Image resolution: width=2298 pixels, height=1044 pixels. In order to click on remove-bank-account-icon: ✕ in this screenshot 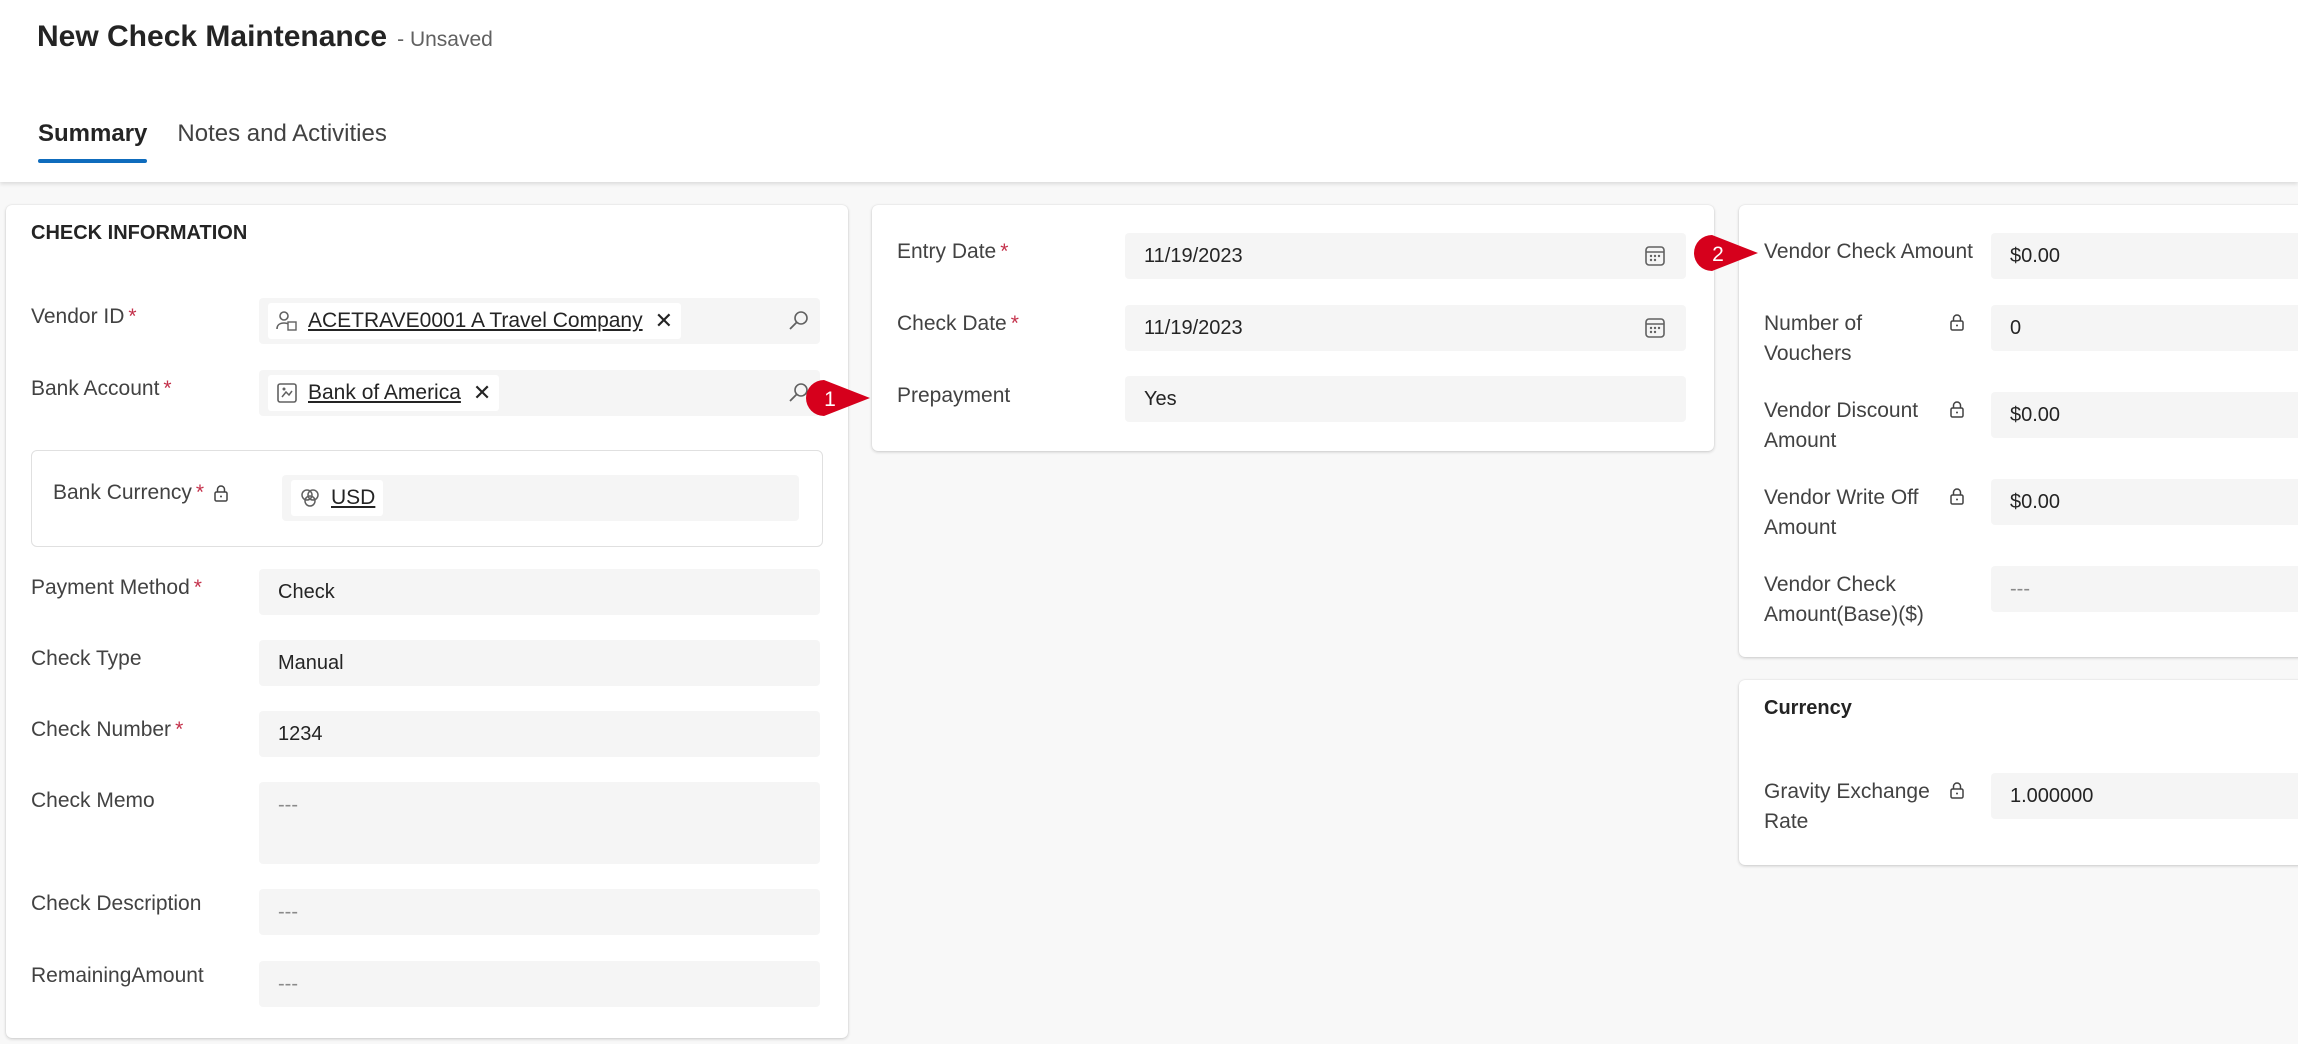, I will do `click(482, 393)`.